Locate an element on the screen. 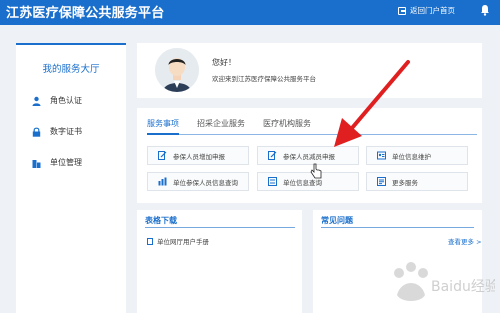 Image resolution: width=500 pixels, height=313 pixels. faq-title: 常见问题 is located at coordinates (337, 220).